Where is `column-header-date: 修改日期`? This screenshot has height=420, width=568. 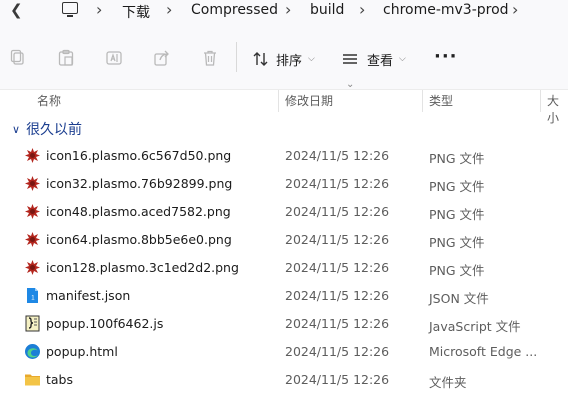
column-header-date: 修改日期 is located at coordinates (309, 101).